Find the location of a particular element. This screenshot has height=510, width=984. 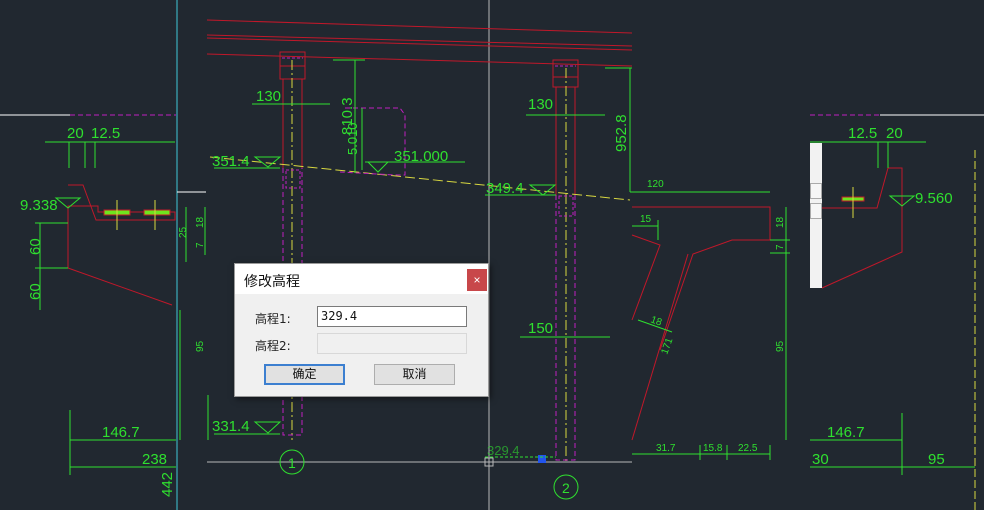

dim-text: 952.8 is located at coordinates (621, 133).